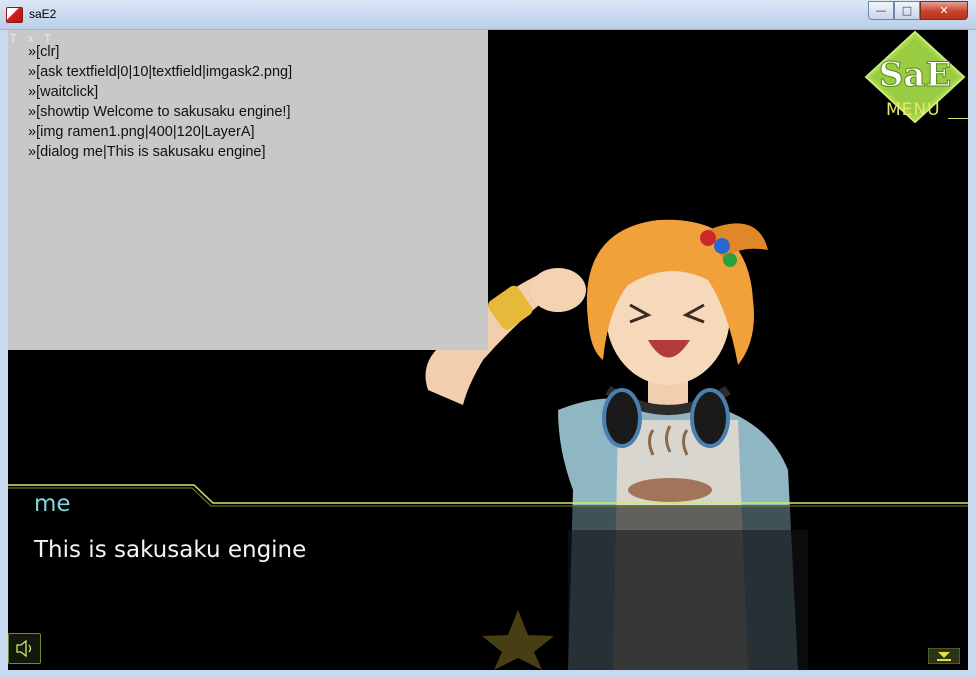  What do you see at coordinates (63, 92) in the screenshot?
I see `log-line: »[waitclick]` at bounding box center [63, 92].